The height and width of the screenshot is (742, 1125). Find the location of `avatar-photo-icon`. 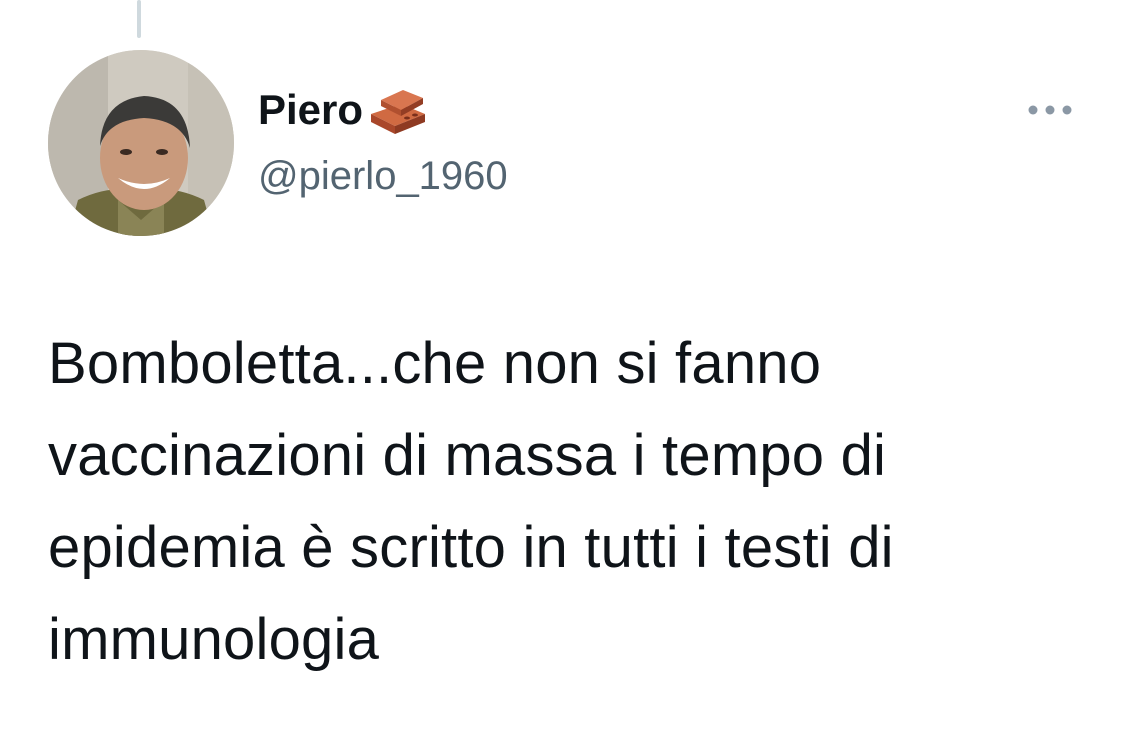

avatar-photo-icon is located at coordinates (141, 143).